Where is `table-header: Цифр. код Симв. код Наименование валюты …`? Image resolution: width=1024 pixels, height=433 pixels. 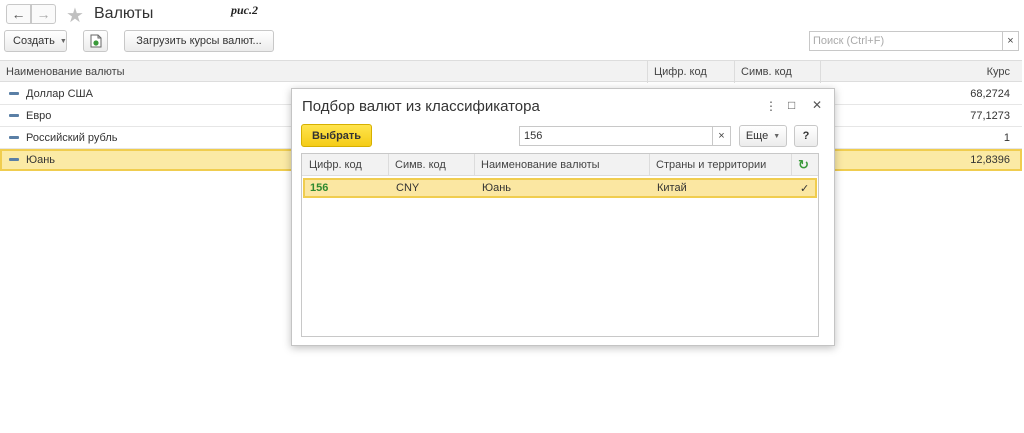 table-header: Цифр. код Симв. код Наименование валюты … is located at coordinates (560, 165).